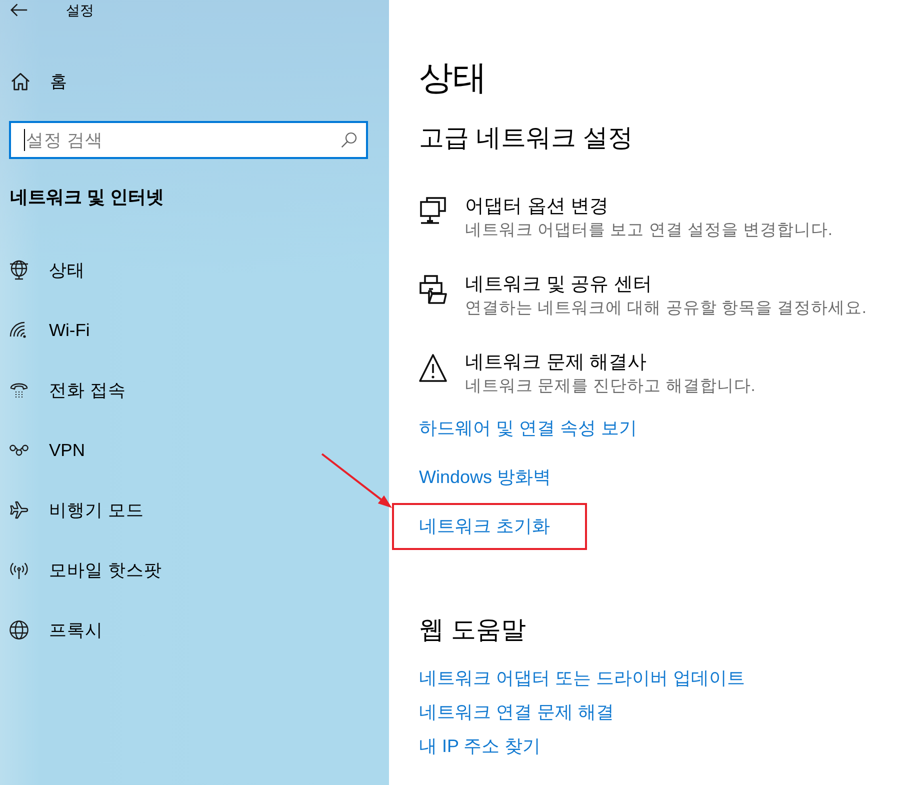  What do you see at coordinates (85, 570) in the screenshot?
I see `nav-item: 모바일 핫스팟` at bounding box center [85, 570].